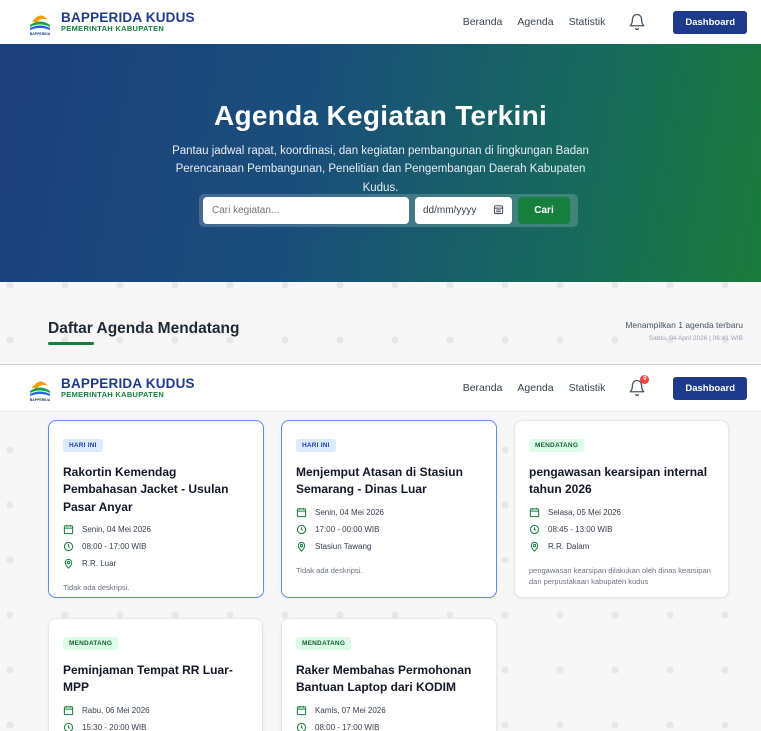 The image size is (761, 731). What do you see at coordinates (584, 512) in the screenshot?
I see `agenda-date: Selasa, 05 Mei 2026` at bounding box center [584, 512].